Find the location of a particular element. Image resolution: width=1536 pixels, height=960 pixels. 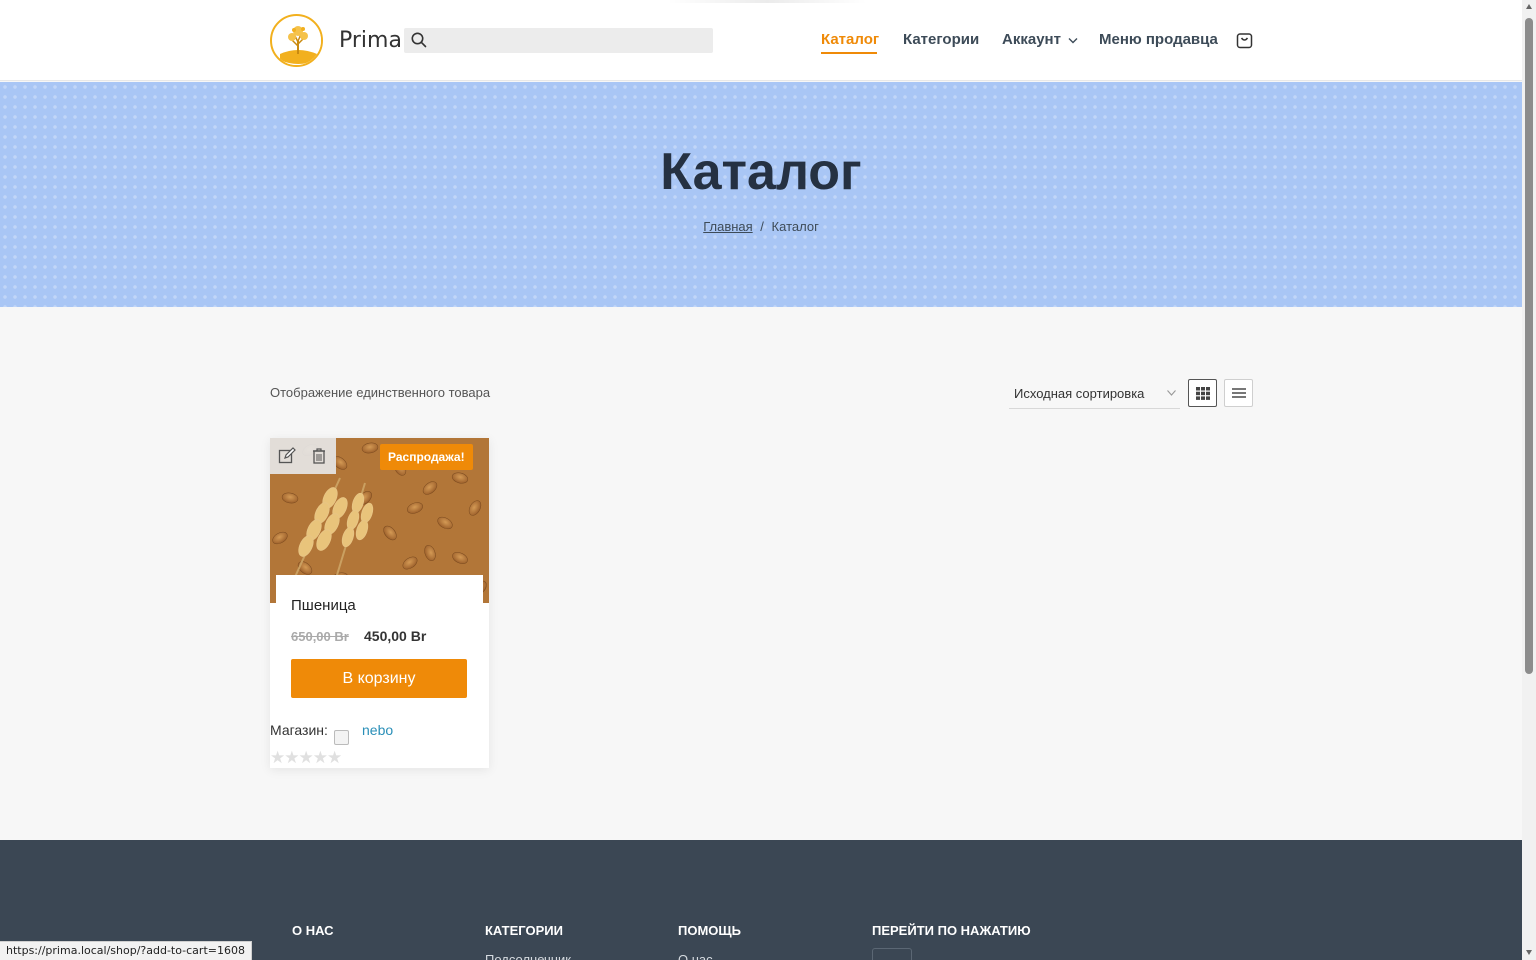

nav-item-account-label: Аккаунт is located at coordinates (1031, 39).